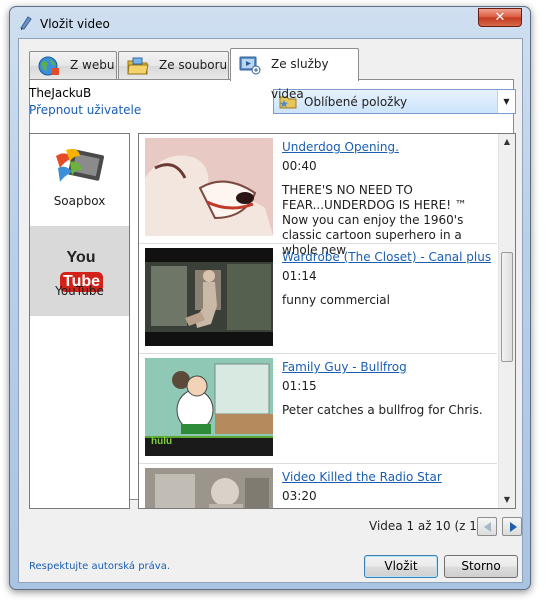 This screenshot has height=608, width=548. I want to click on service-item-youtube: YouTube YouTube, so click(79, 271).